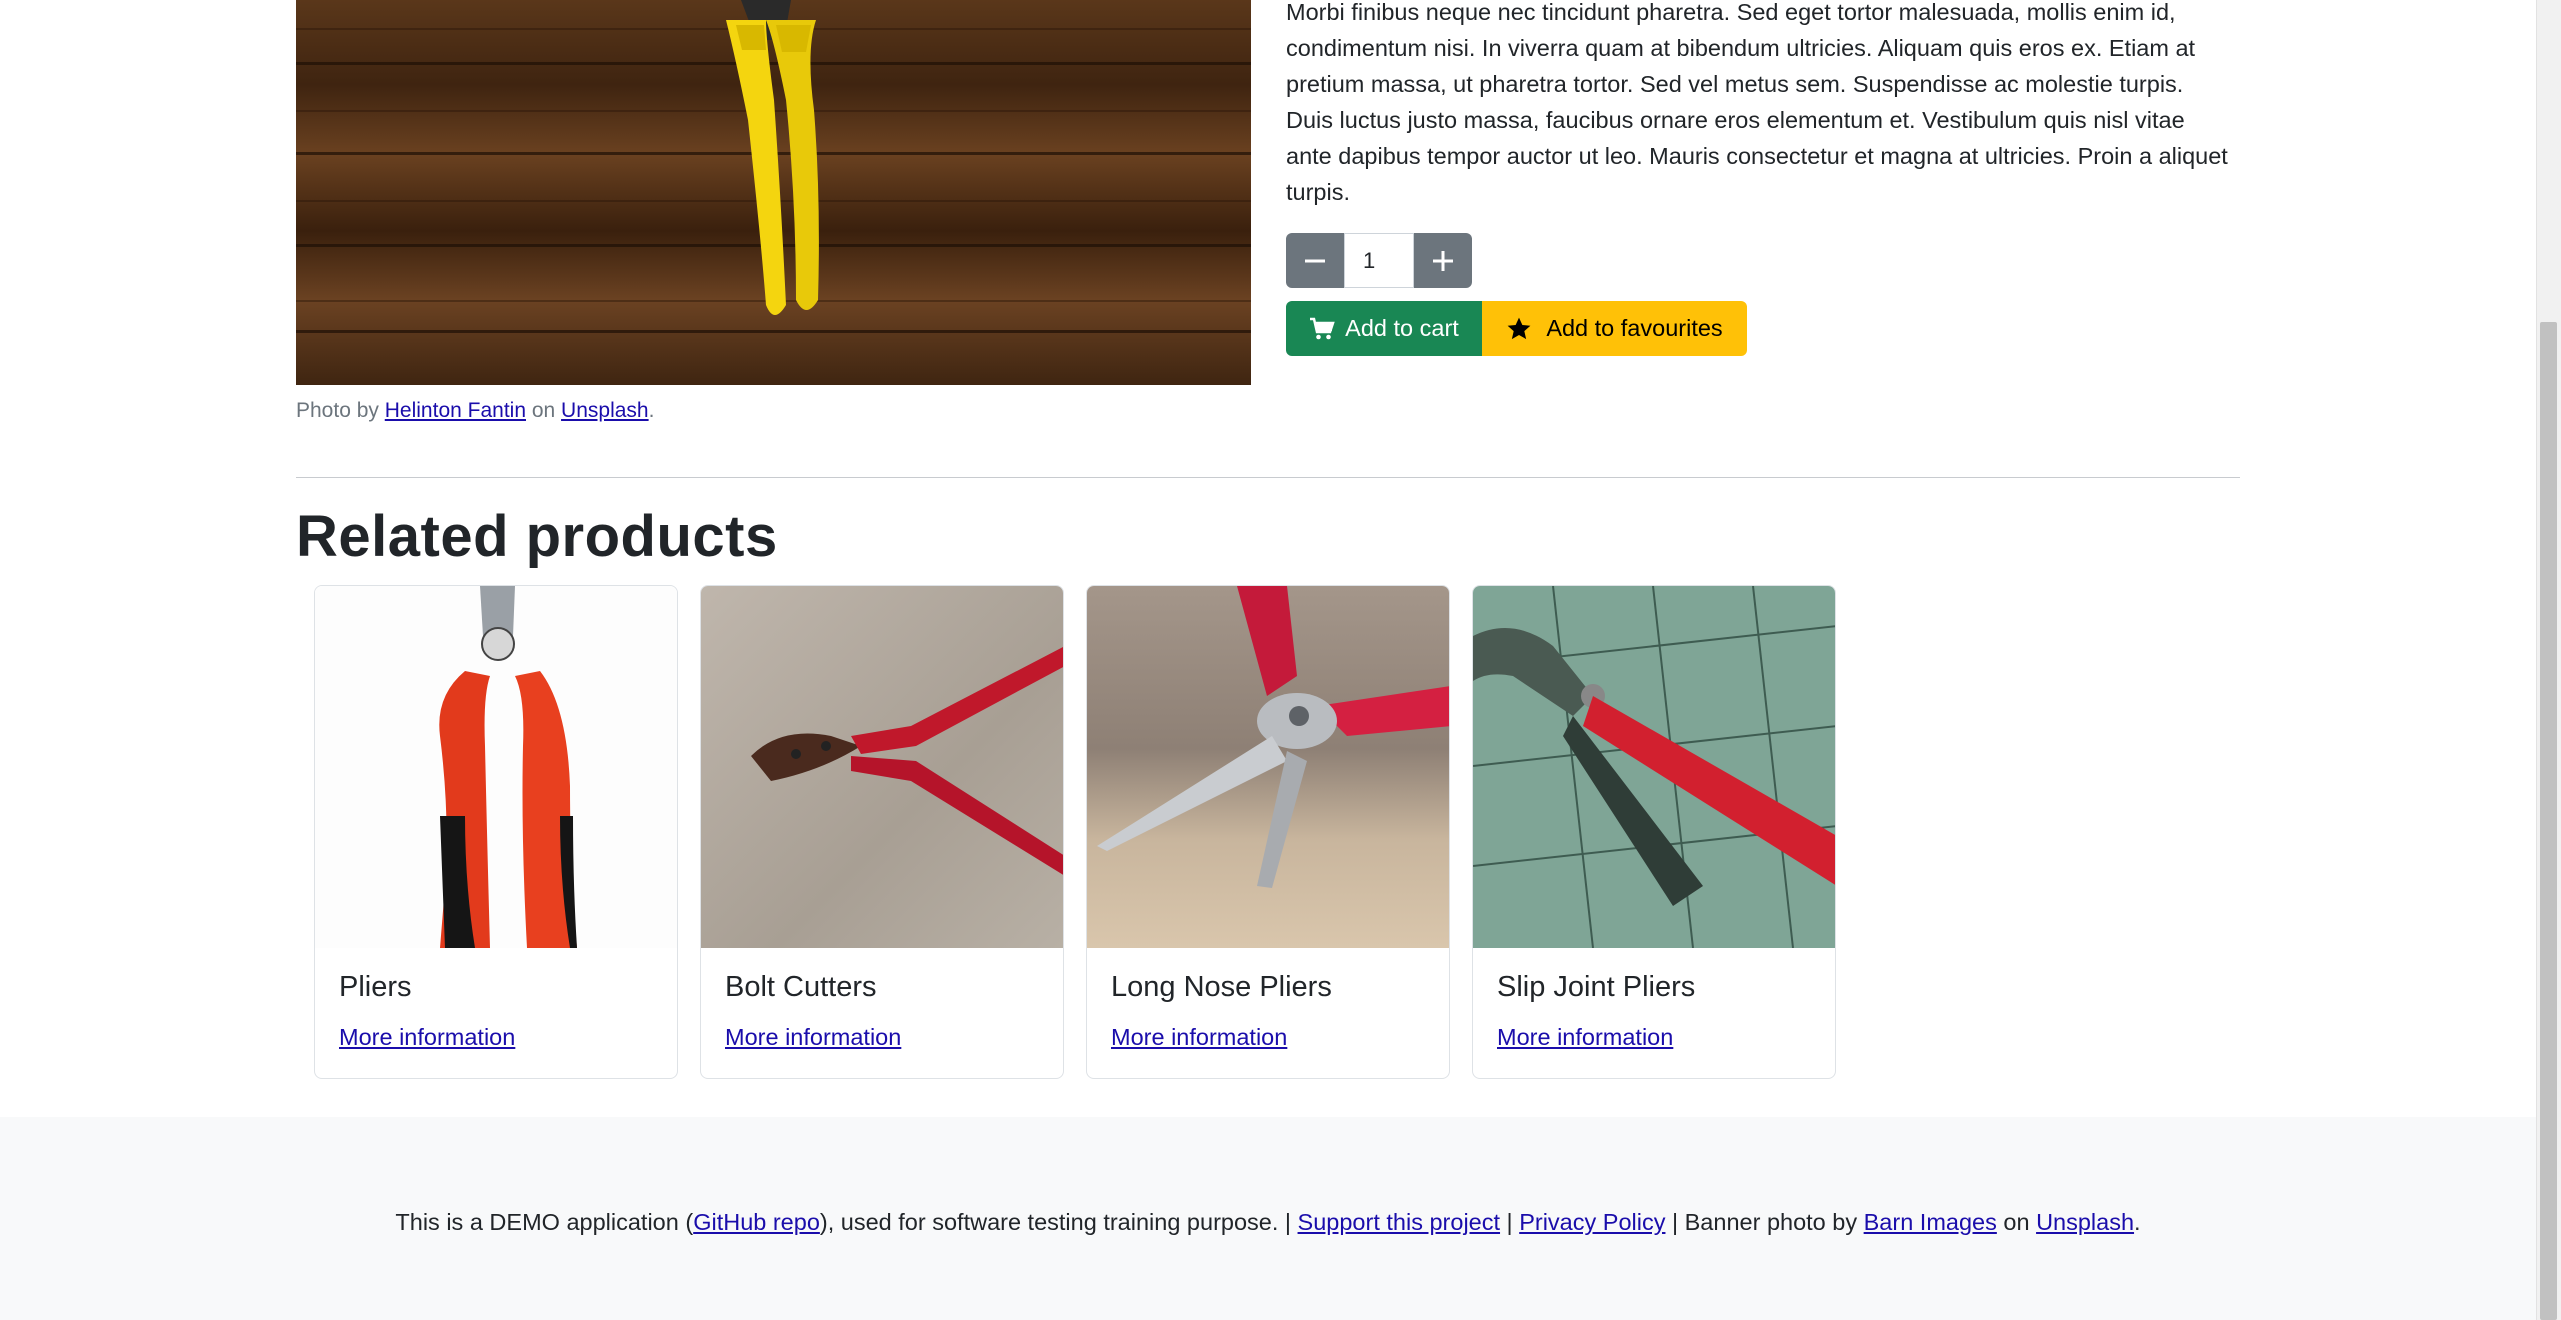 Image resolution: width=2561 pixels, height=1320 pixels. Describe the element at coordinates (2548, 821) in the screenshot. I see `scrollbar-thumb` at that location.